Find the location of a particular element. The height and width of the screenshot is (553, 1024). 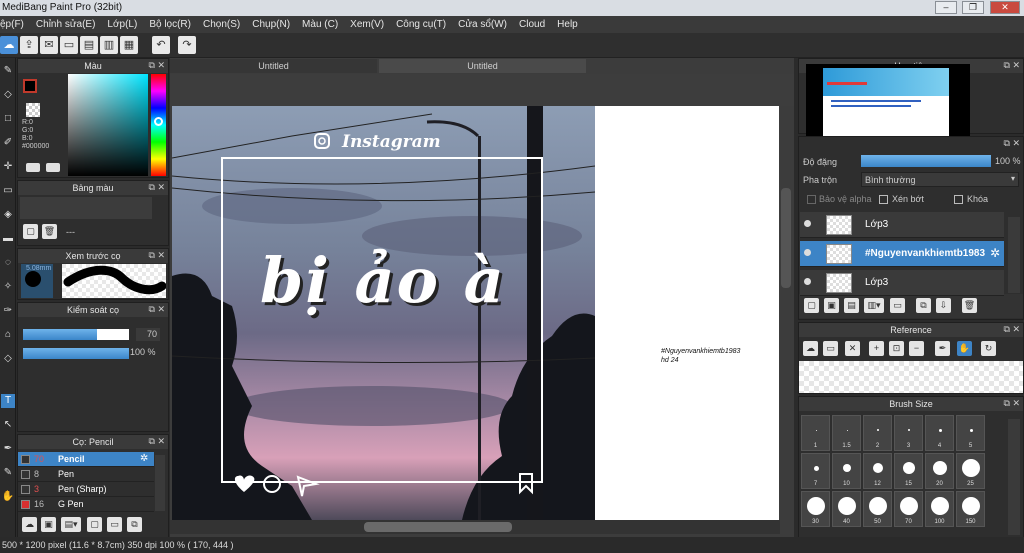

color-option-icon is located at coordinates (33, 167).